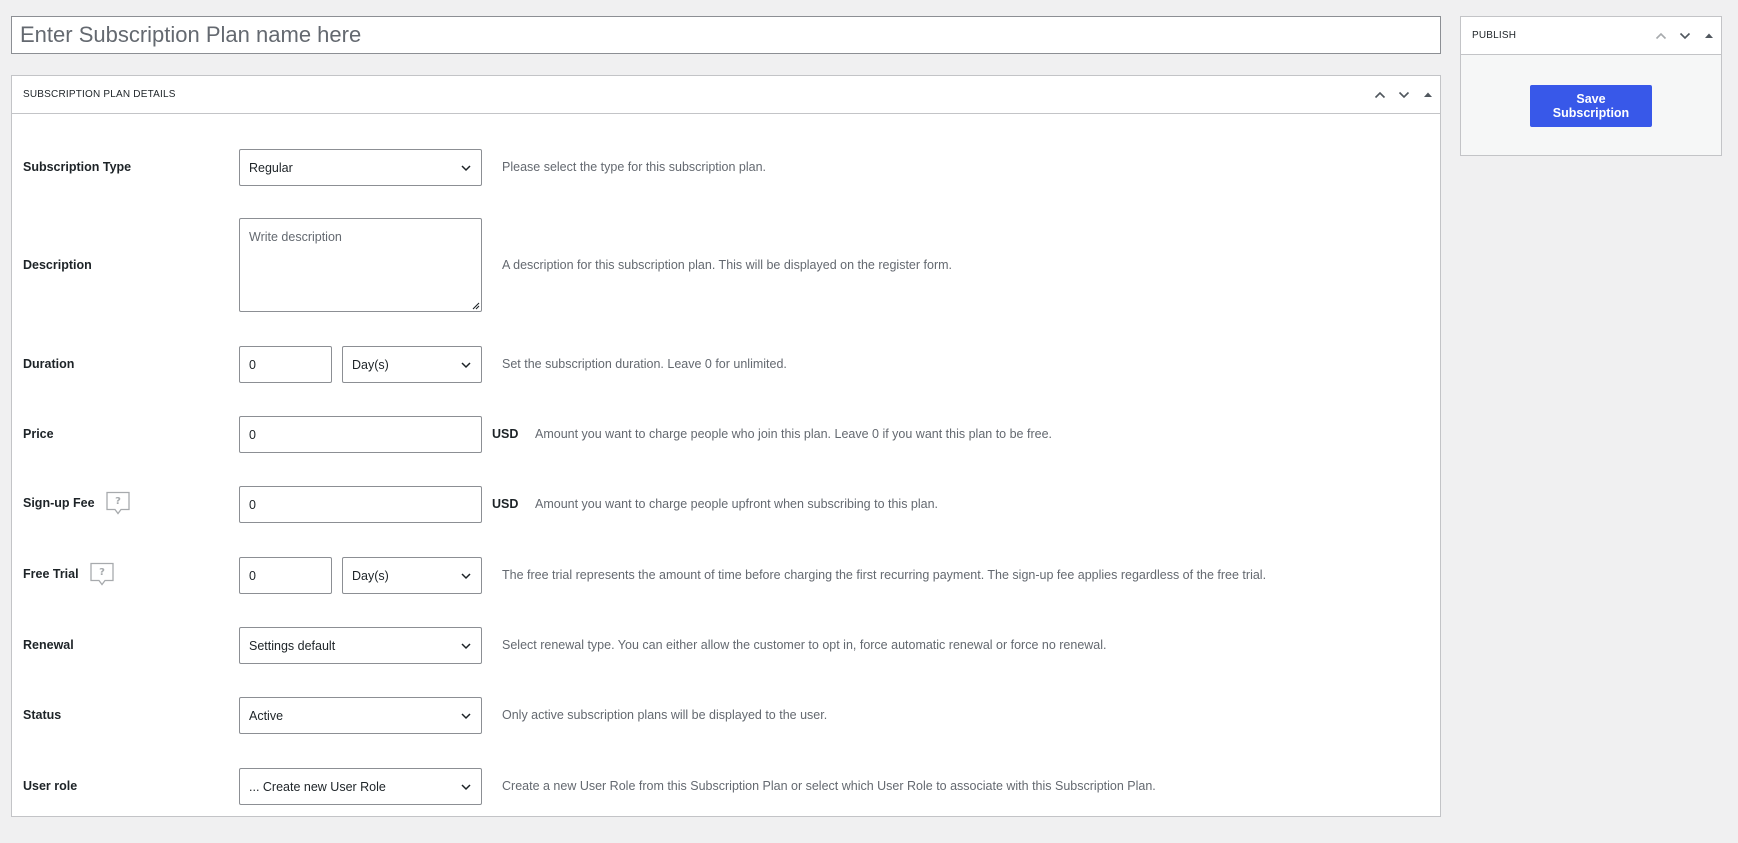  What do you see at coordinates (252, 434) in the screenshot?
I see `price-value: 0` at bounding box center [252, 434].